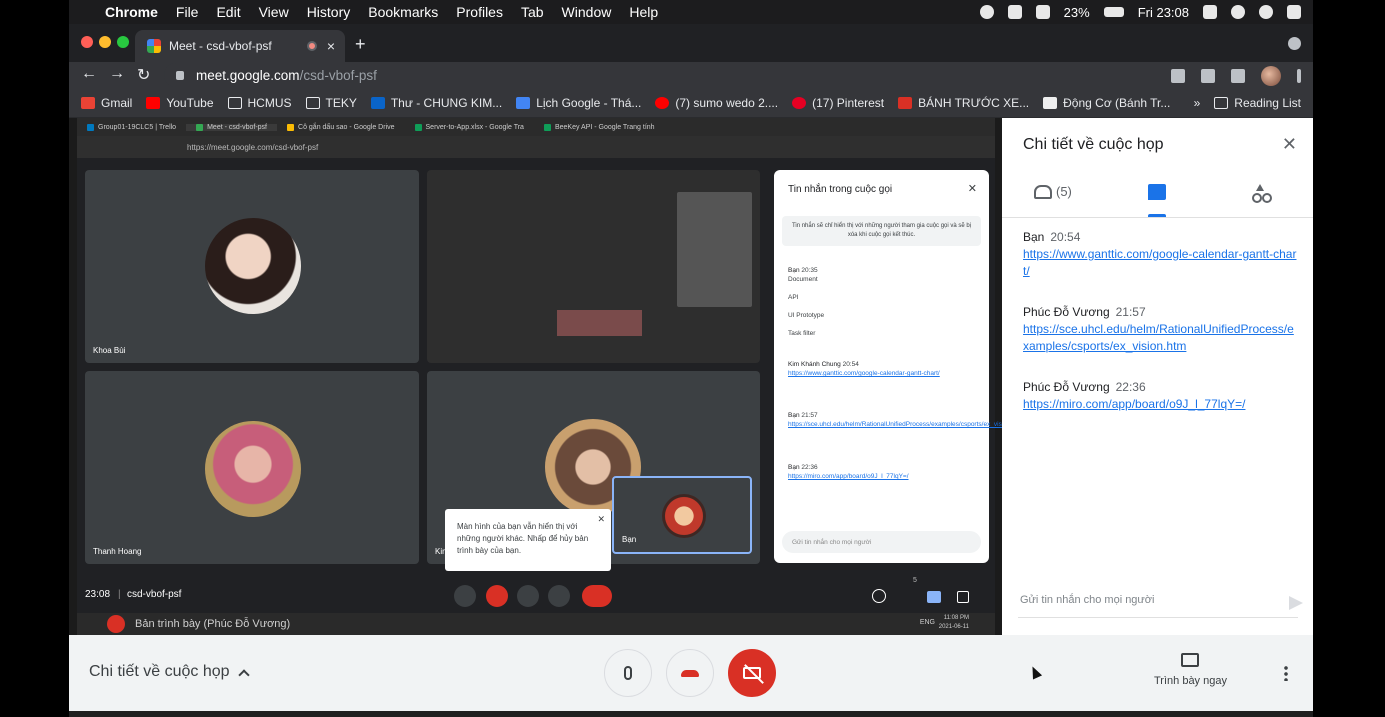 This screenshot has height=717, width=1385. Describe the element at coordinates (1014, 12) in the screenshot. I see `screen-icon` at that location.